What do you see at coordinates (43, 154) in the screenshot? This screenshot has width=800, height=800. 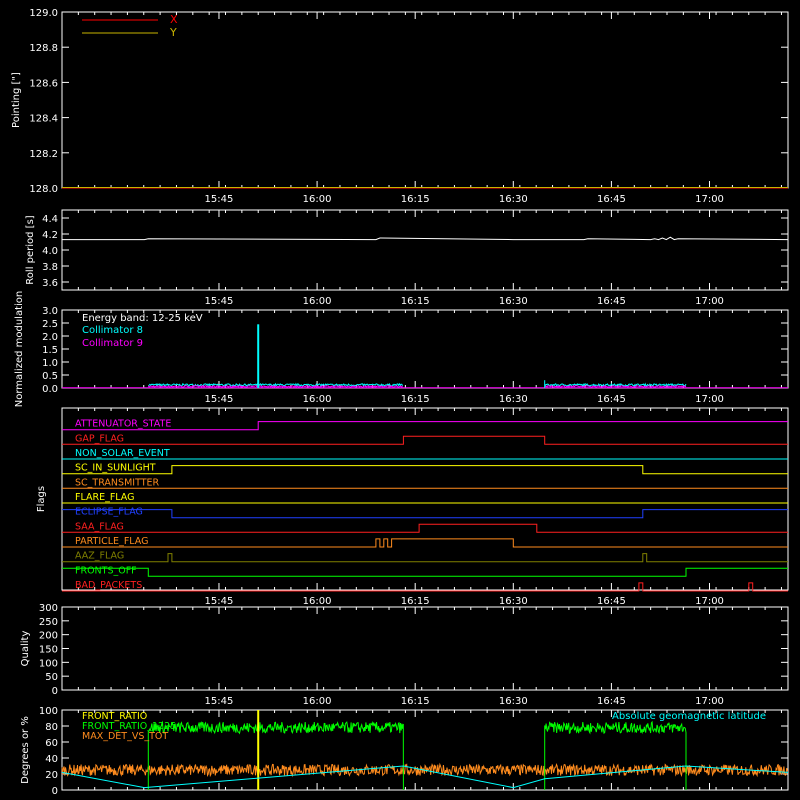 I see `y-tick-label: 128.2` at bounding box center [43, 154].